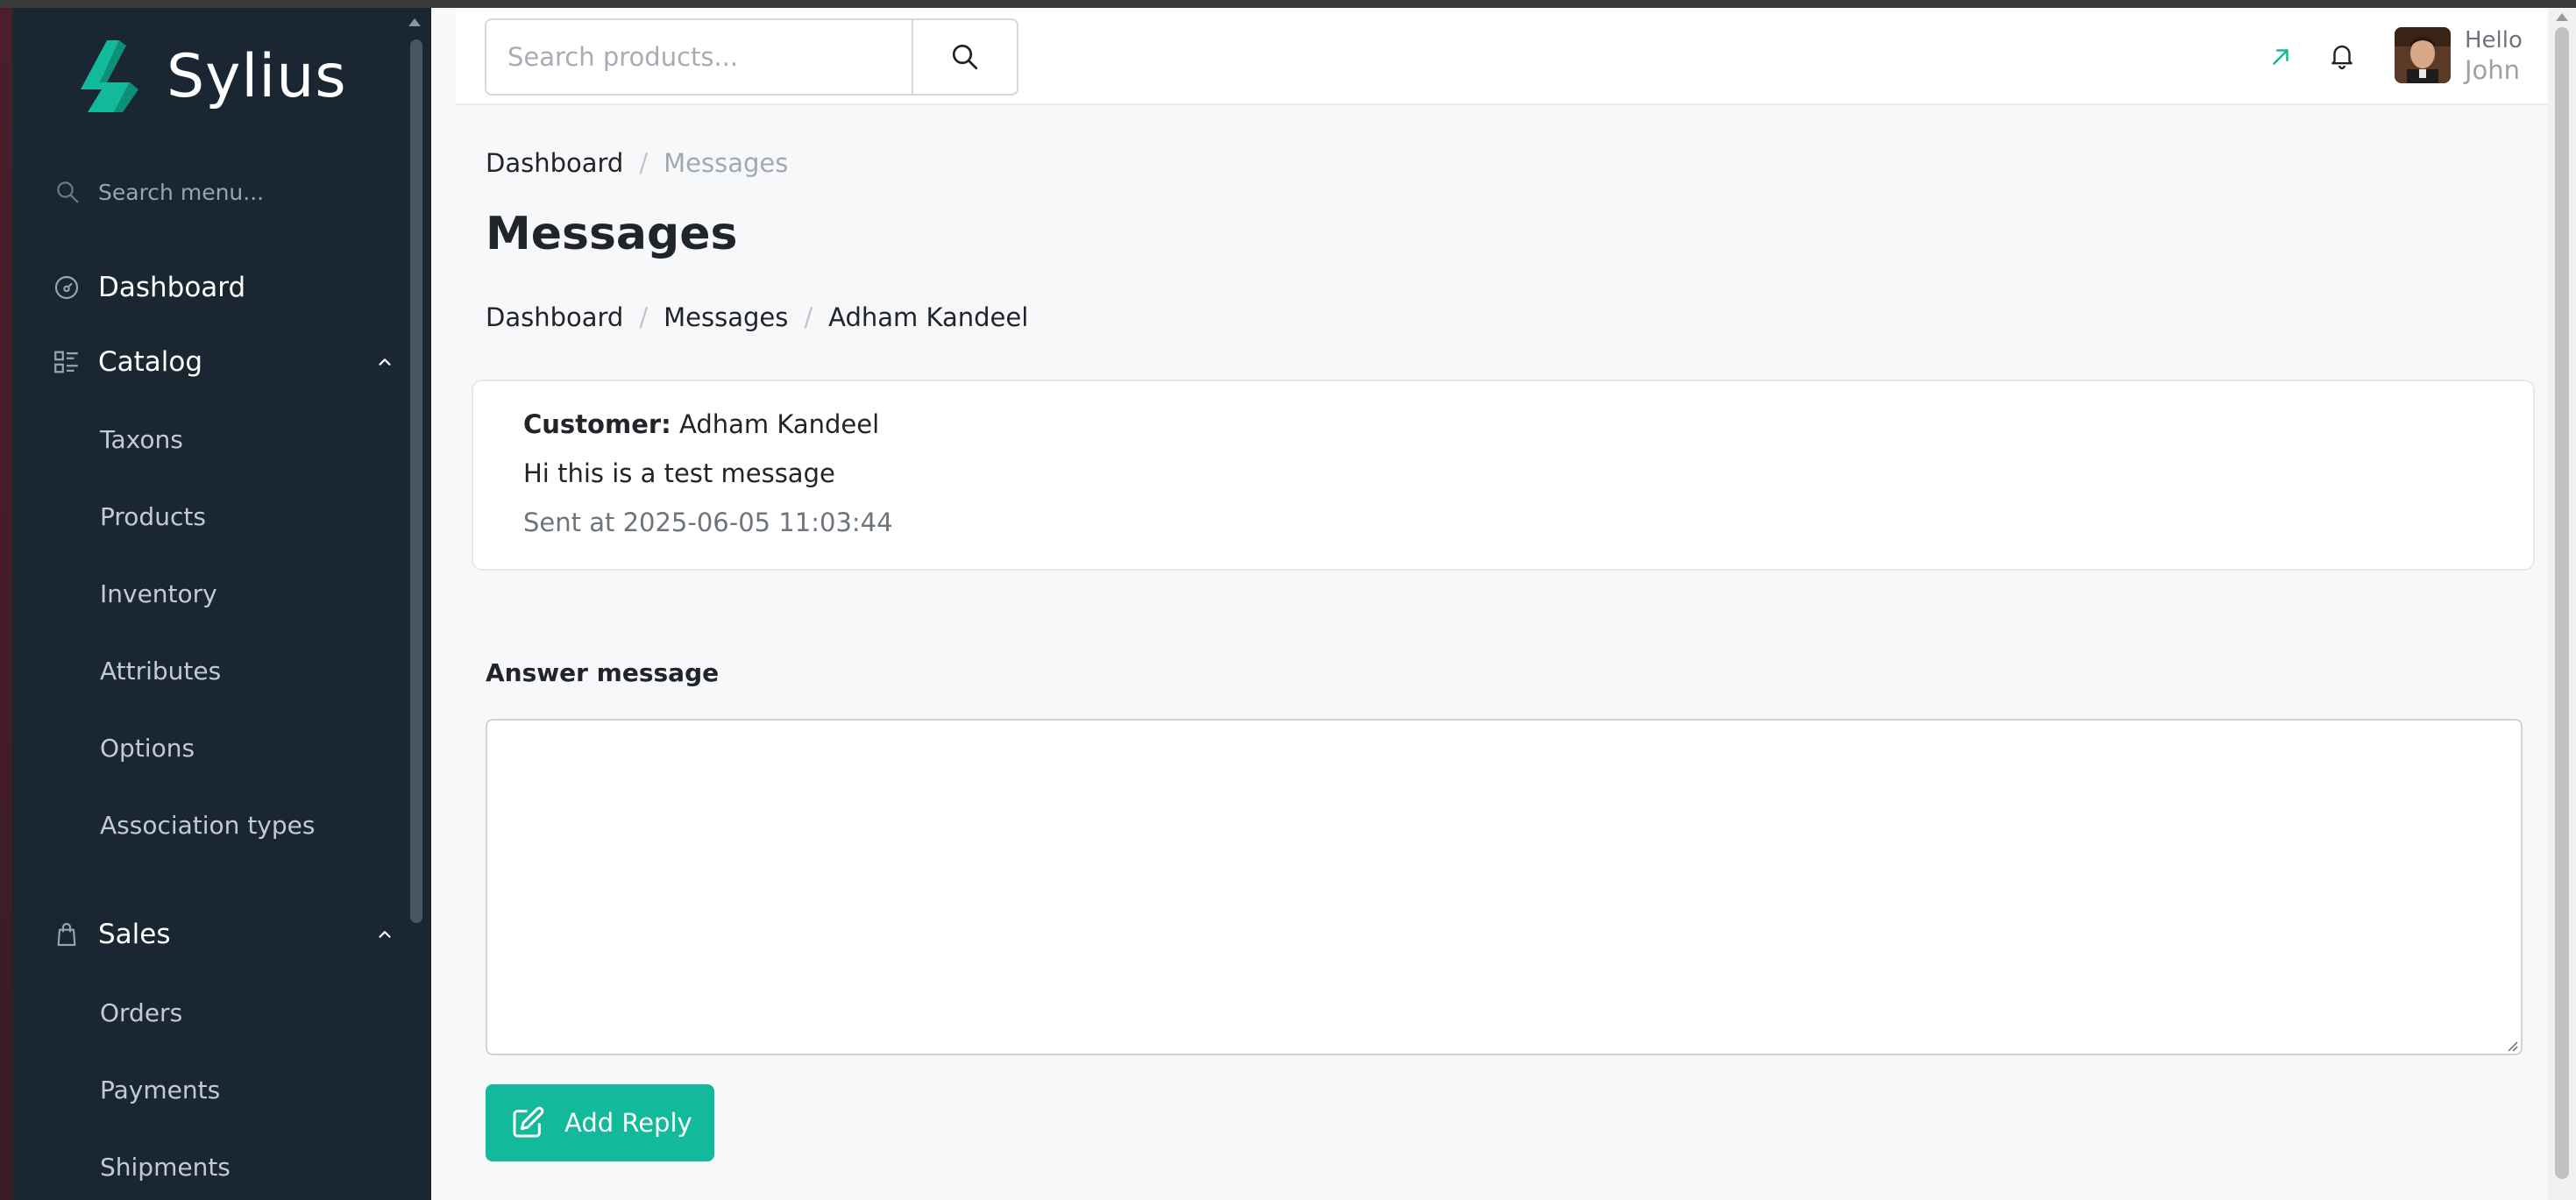 The width and height of the screenshot is (2576, 1200). I want to click on message-breadcrumb: Dashboard / Messages / Adham Kandeel, so click(757, 317).